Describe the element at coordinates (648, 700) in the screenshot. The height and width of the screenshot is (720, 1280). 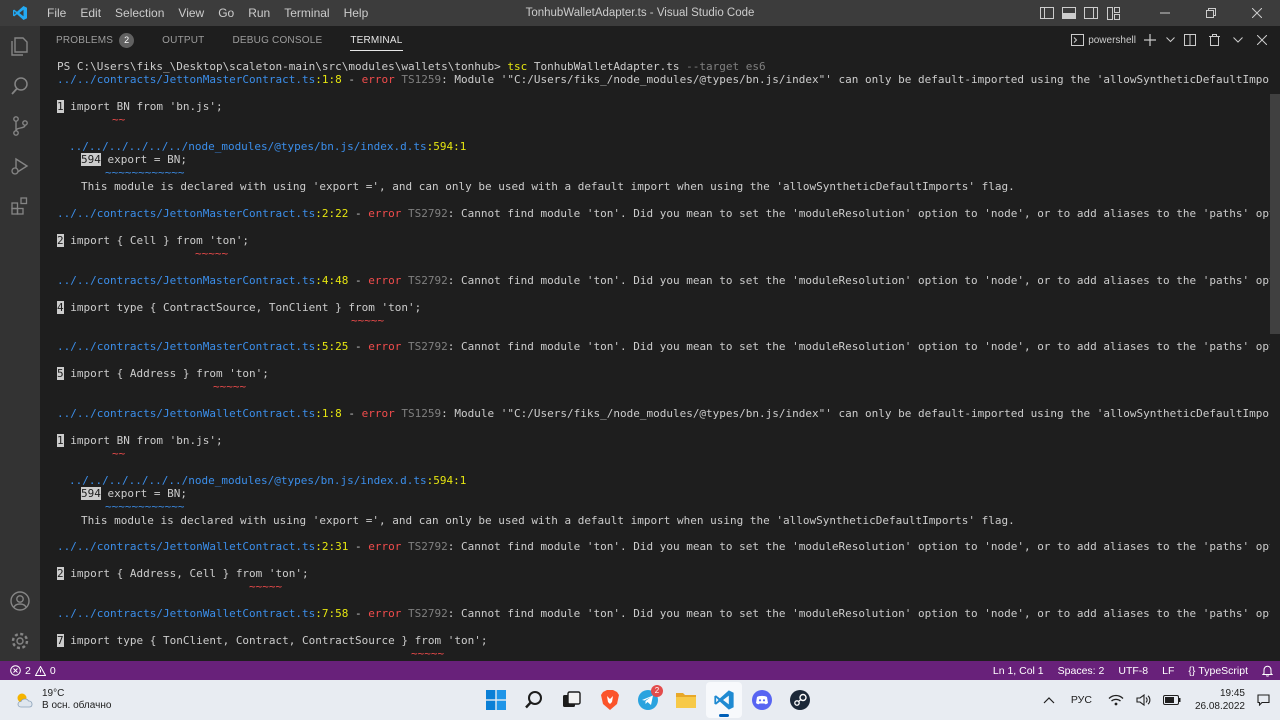
I see `telegram-icon: 2` at that location.